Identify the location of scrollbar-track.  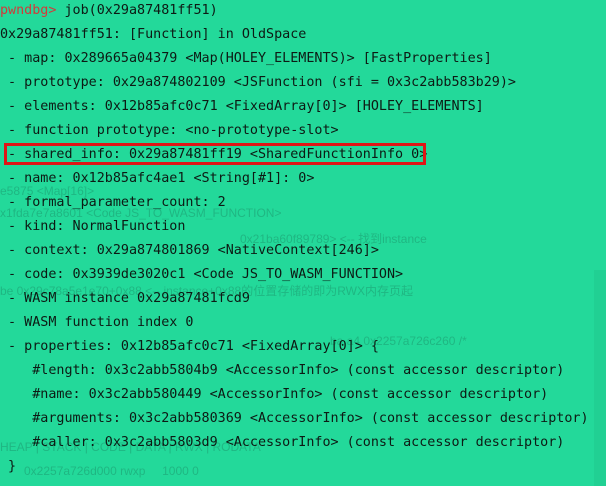
(600, 378).